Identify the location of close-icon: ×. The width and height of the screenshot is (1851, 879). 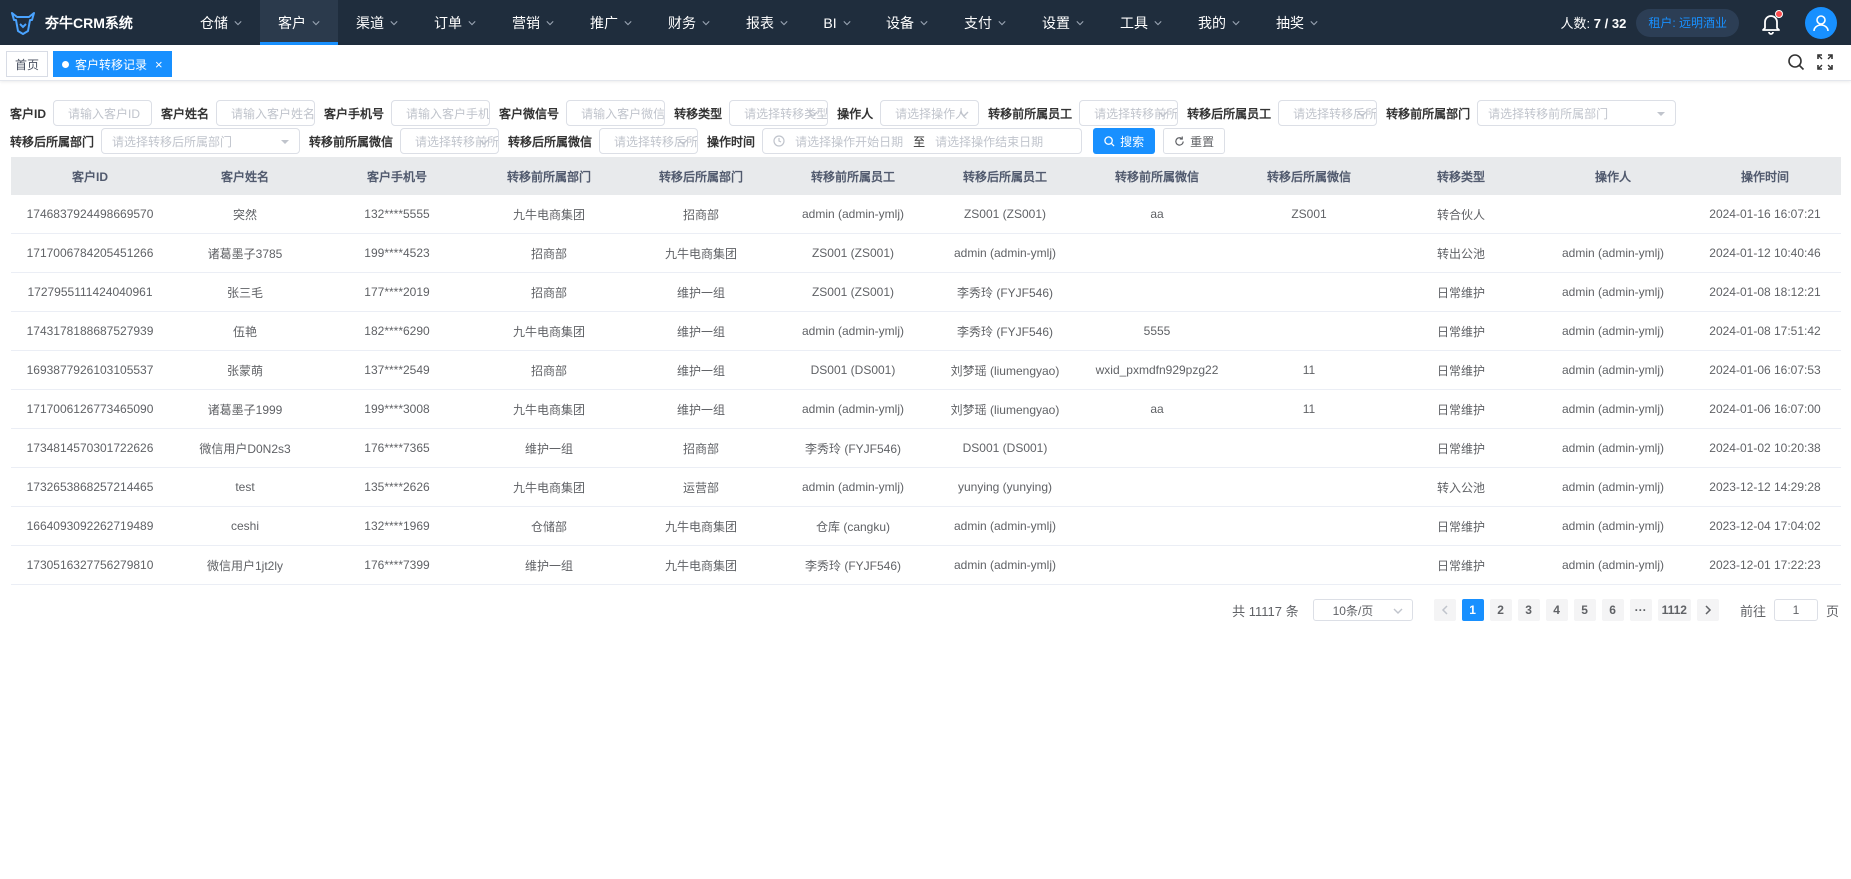
(159, 64).